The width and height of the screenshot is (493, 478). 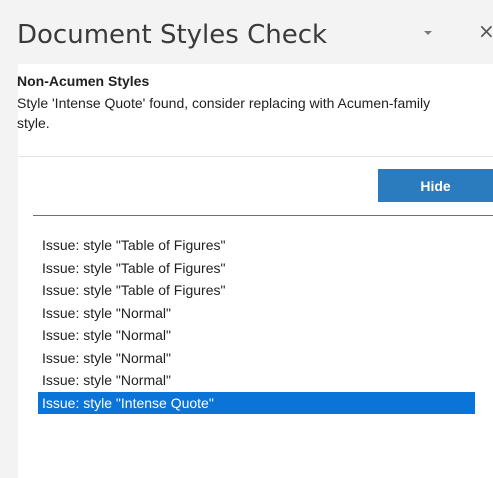 I want to click on message-heading: Non-Acumen Styles, so click(x=83, y=81).